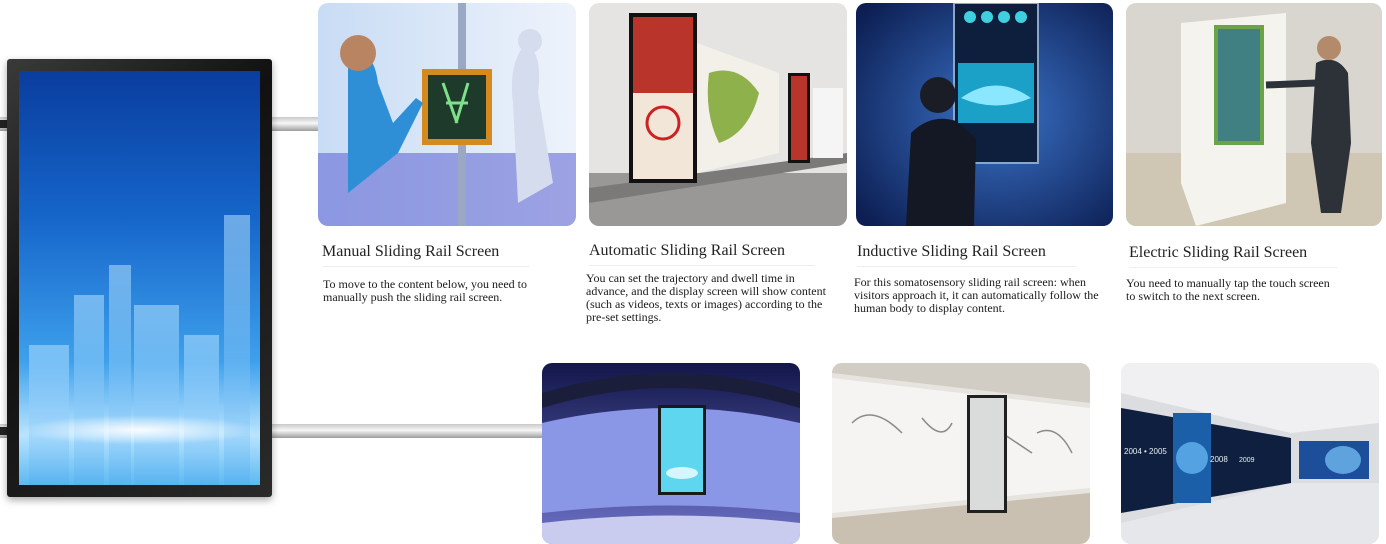  I want to click on city-skyline-display, so click(139, 278).